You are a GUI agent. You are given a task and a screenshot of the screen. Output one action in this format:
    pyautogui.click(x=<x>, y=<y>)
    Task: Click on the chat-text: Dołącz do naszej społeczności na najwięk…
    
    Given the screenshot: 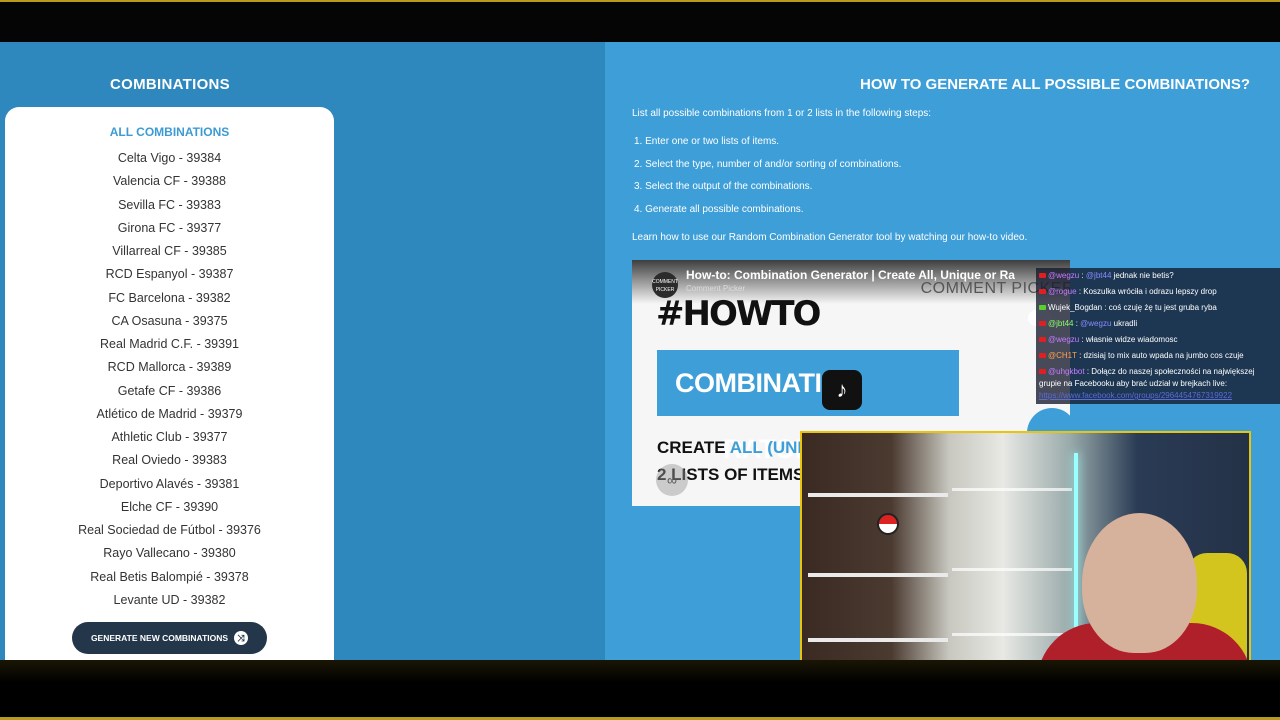 What is the action you would take?
    pyautogui.click(x=1172, y=371)
    